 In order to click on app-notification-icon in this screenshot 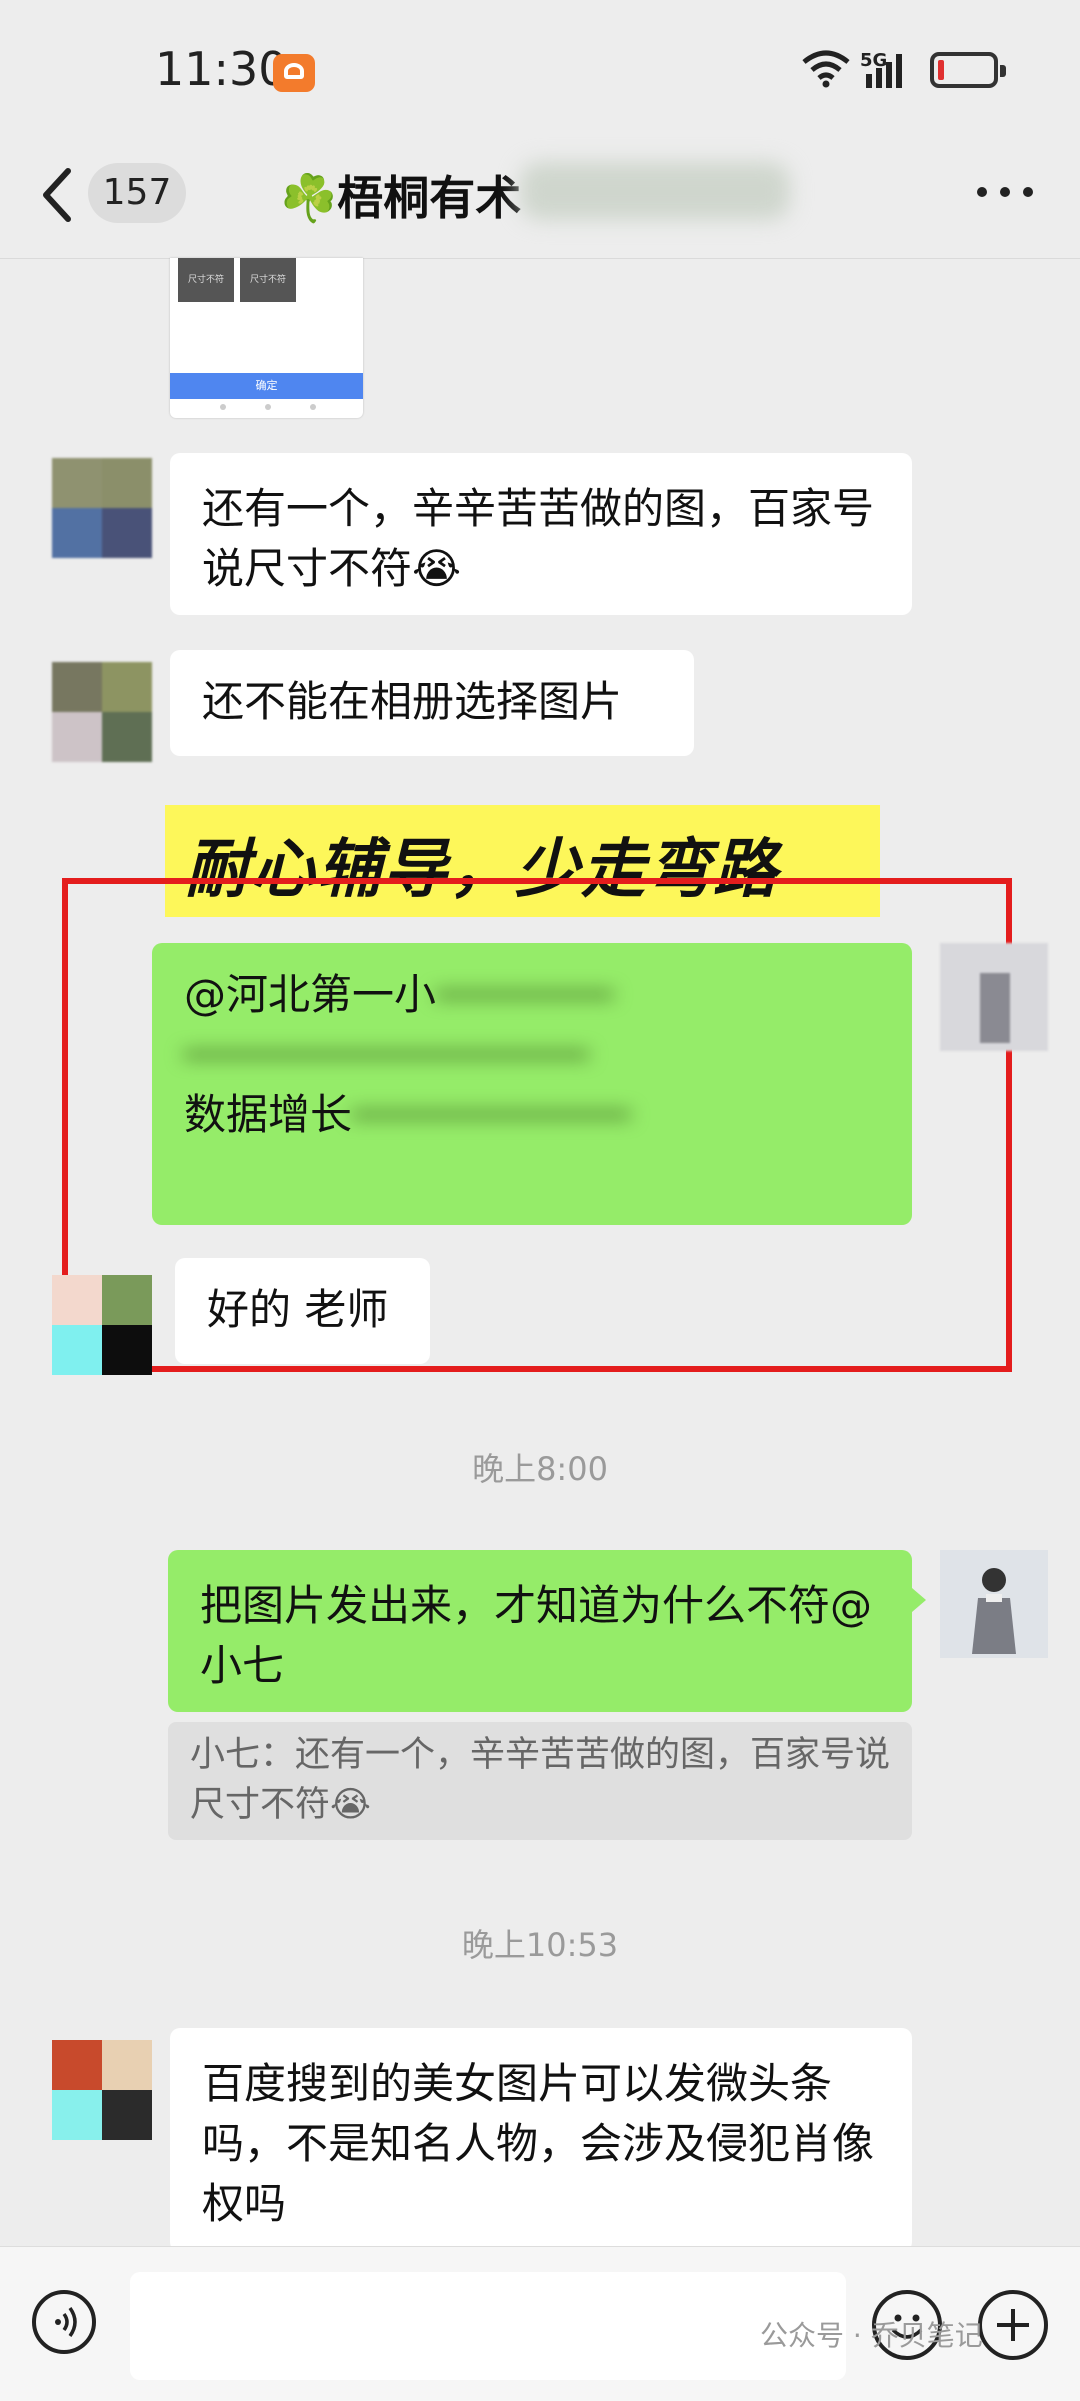, I will do `click(294, 73)`.